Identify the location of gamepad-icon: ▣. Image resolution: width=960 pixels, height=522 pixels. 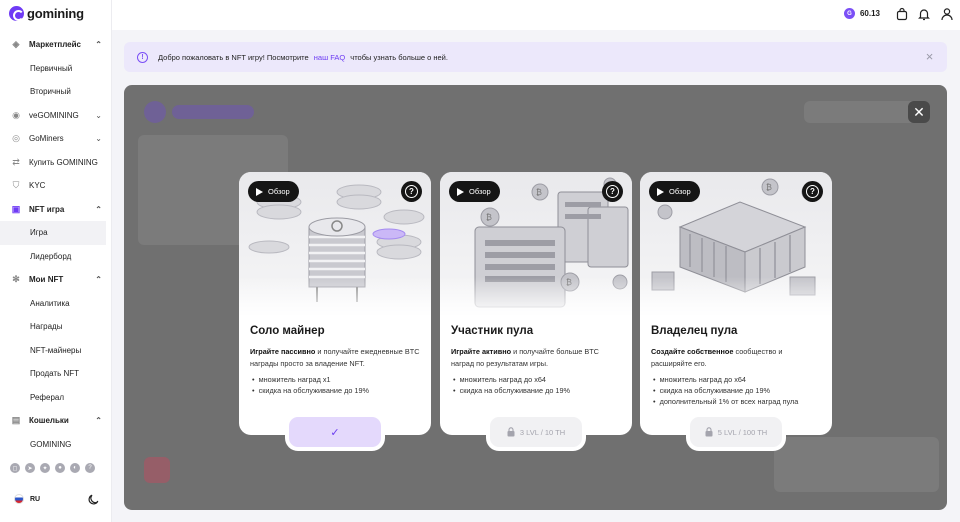
(16, 208).